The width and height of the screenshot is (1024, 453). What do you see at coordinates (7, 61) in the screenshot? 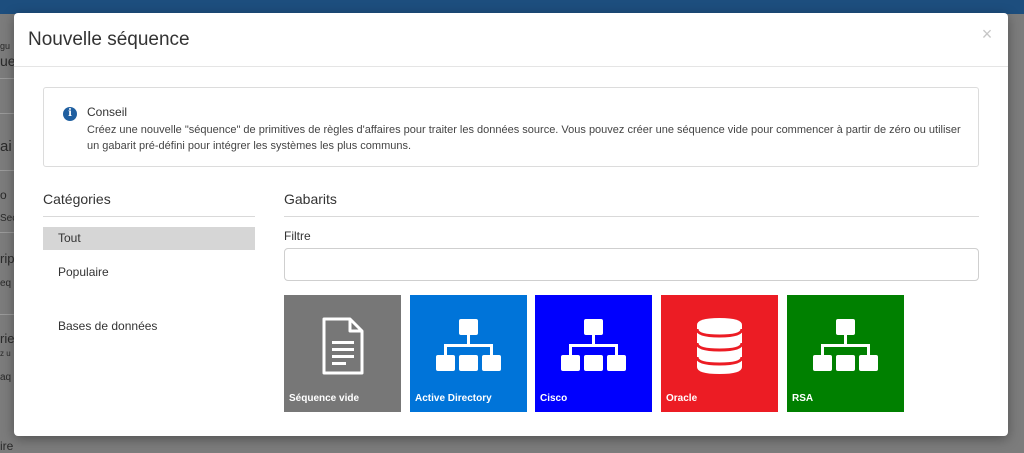
I see `background-text: ue` at bounding box center [7, 61].